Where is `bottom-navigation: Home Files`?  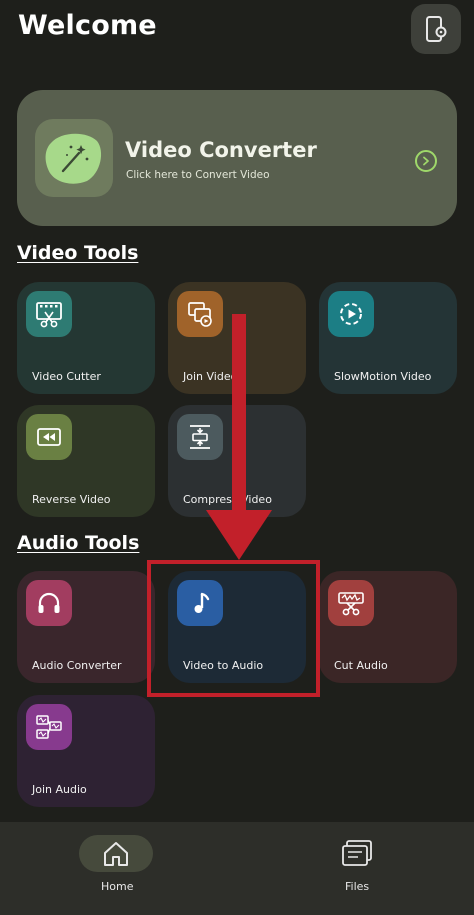
bottom-navigation: Home Files is located at coordinates (237, 868).